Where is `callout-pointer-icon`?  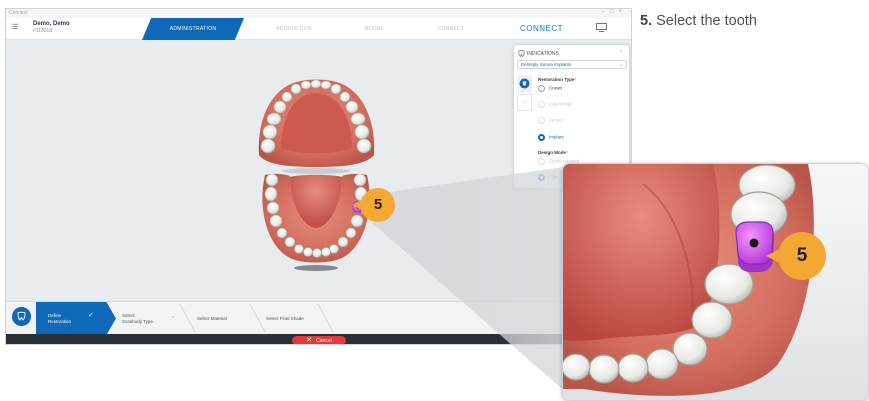
callout-pointer-icon is located at coordinates (358, 205).